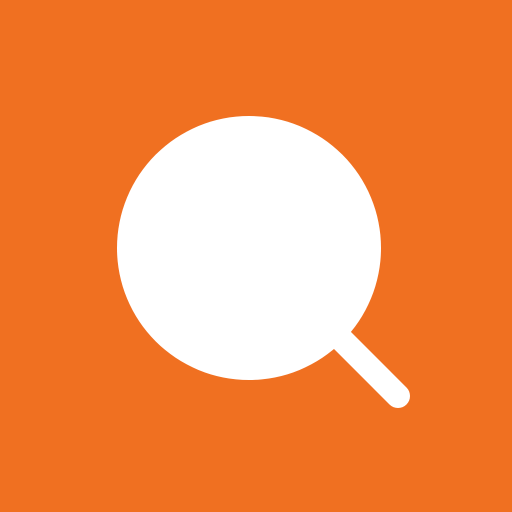 The image size is (512, 512). I want to click on magnifier-handle, so click(368, 366).